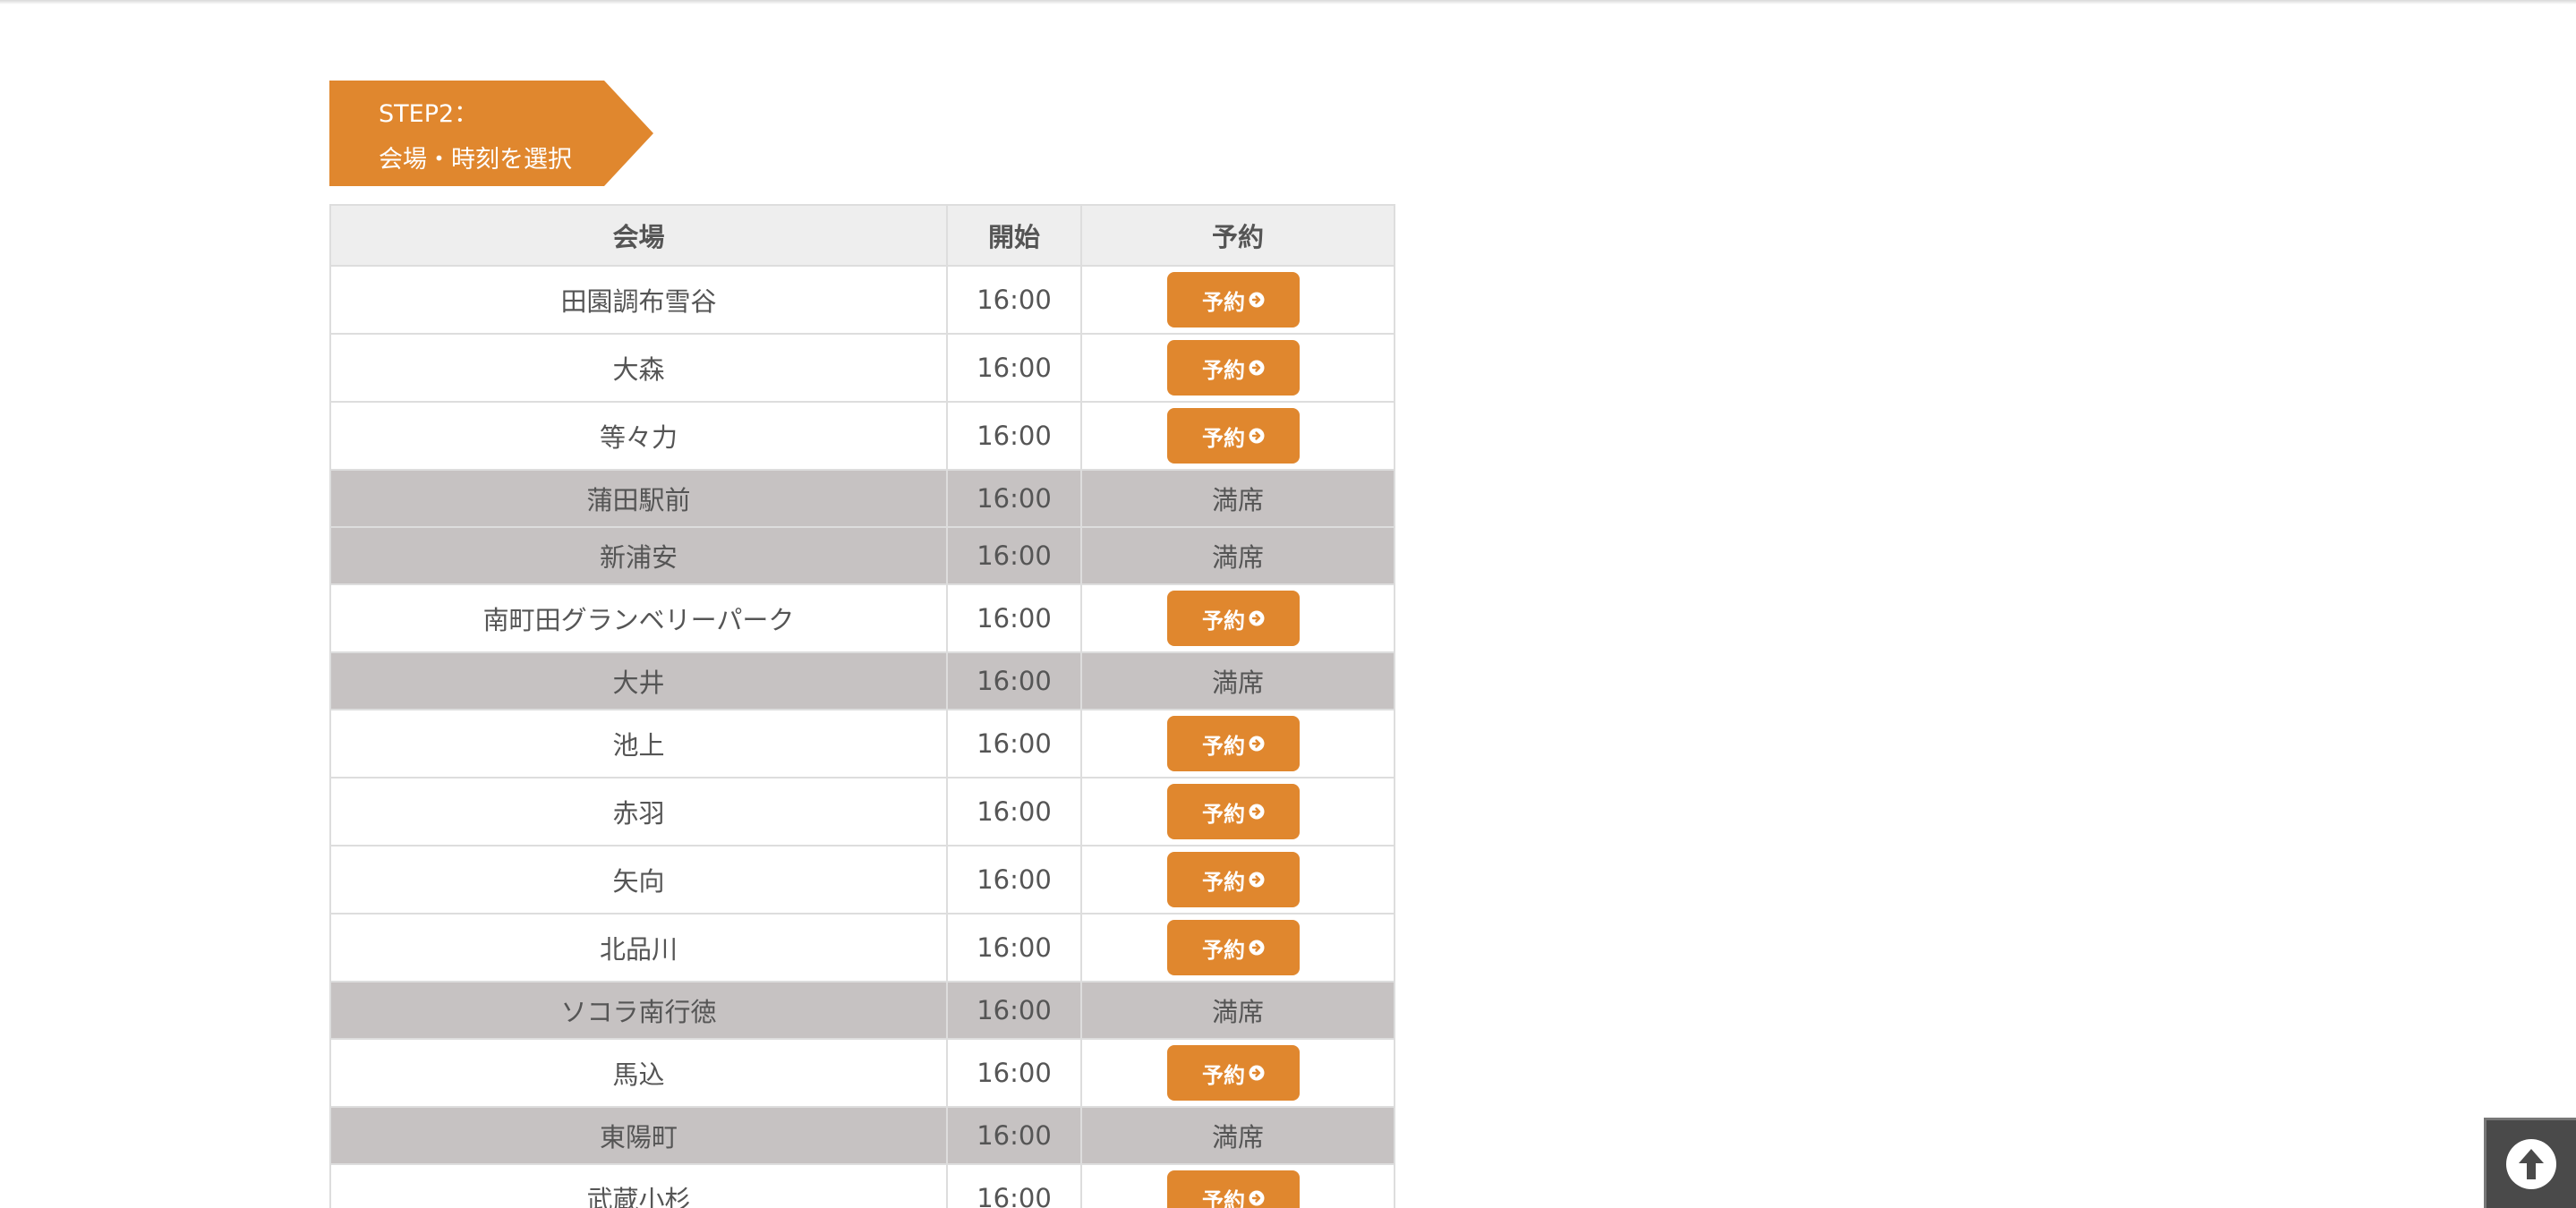  What do you see at coordinates (862, 680) in the screenshot?
I see `table-row: 大井 16:00 満席` at bounding box center [862, 680].